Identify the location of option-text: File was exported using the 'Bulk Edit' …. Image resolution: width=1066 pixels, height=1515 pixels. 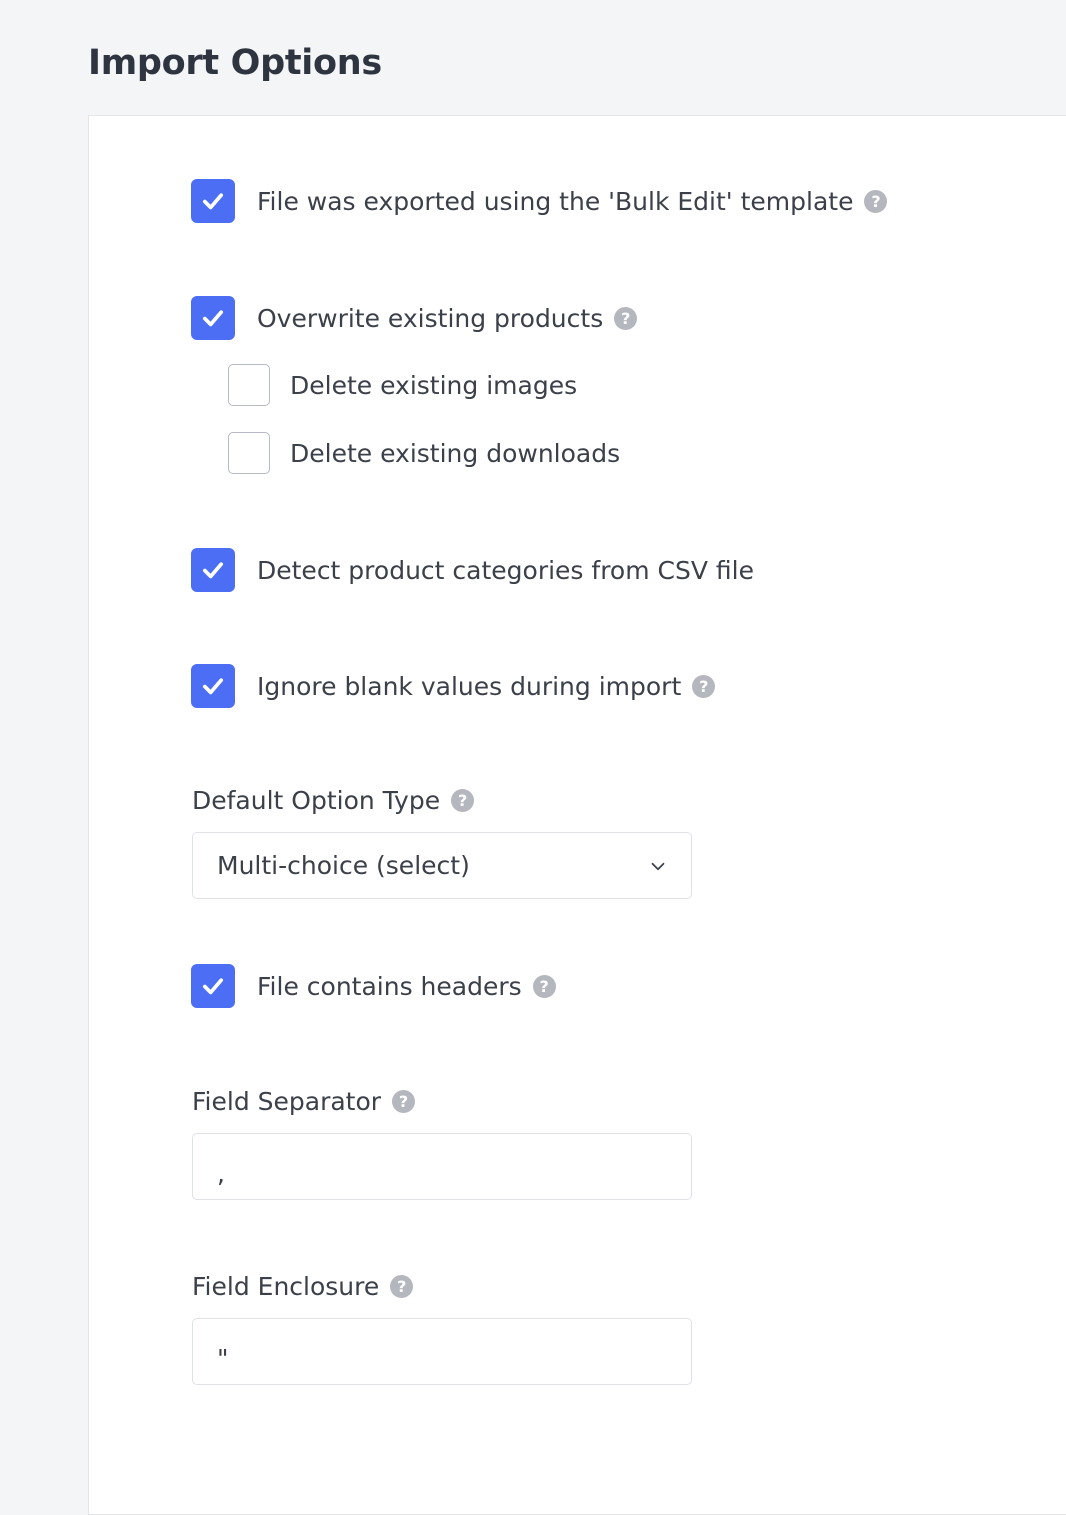
(555, 201).